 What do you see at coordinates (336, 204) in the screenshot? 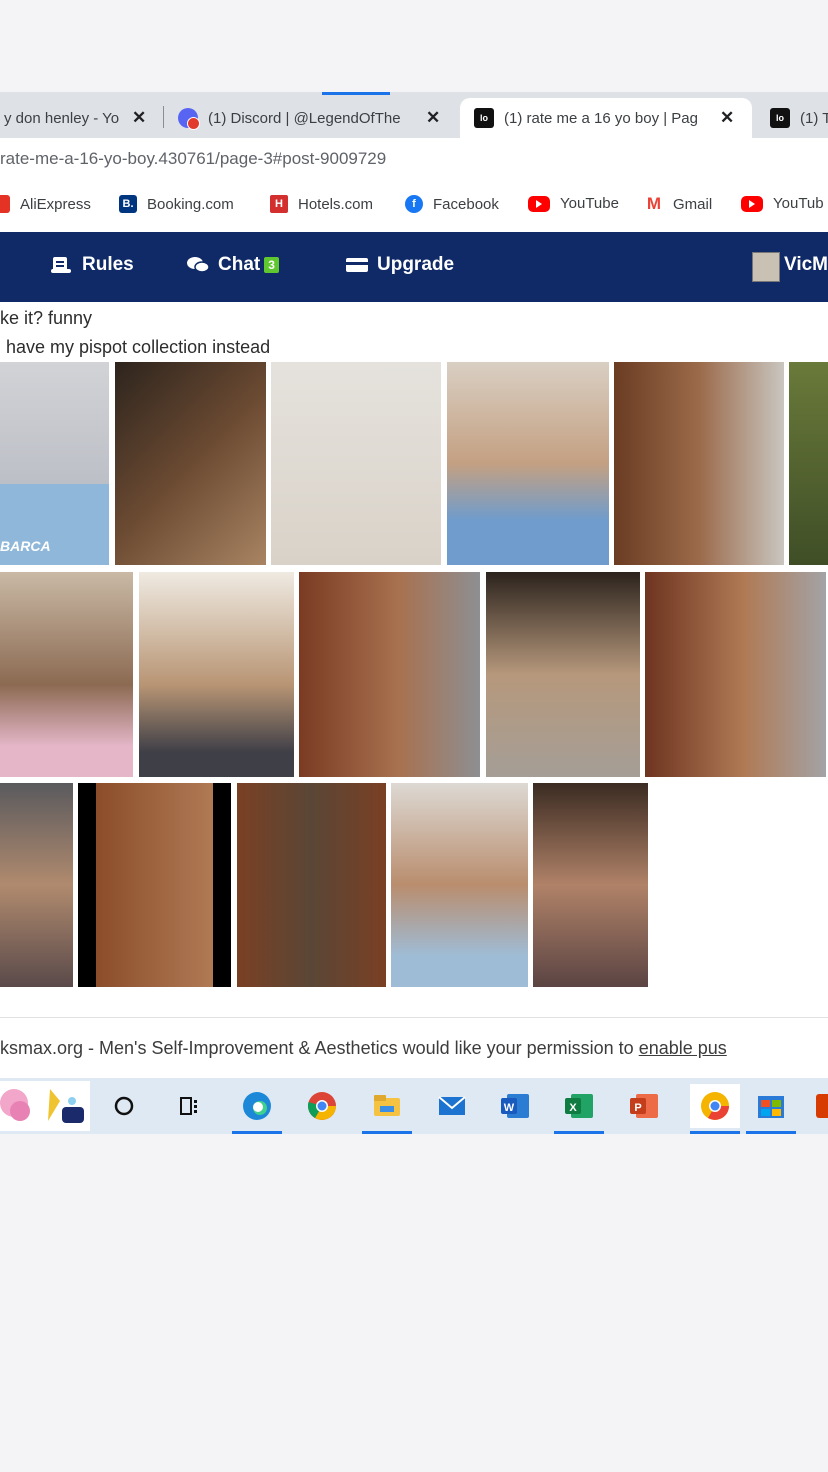
I see `bookmark-label: Hotels.com` at bounding box center [336, 204].